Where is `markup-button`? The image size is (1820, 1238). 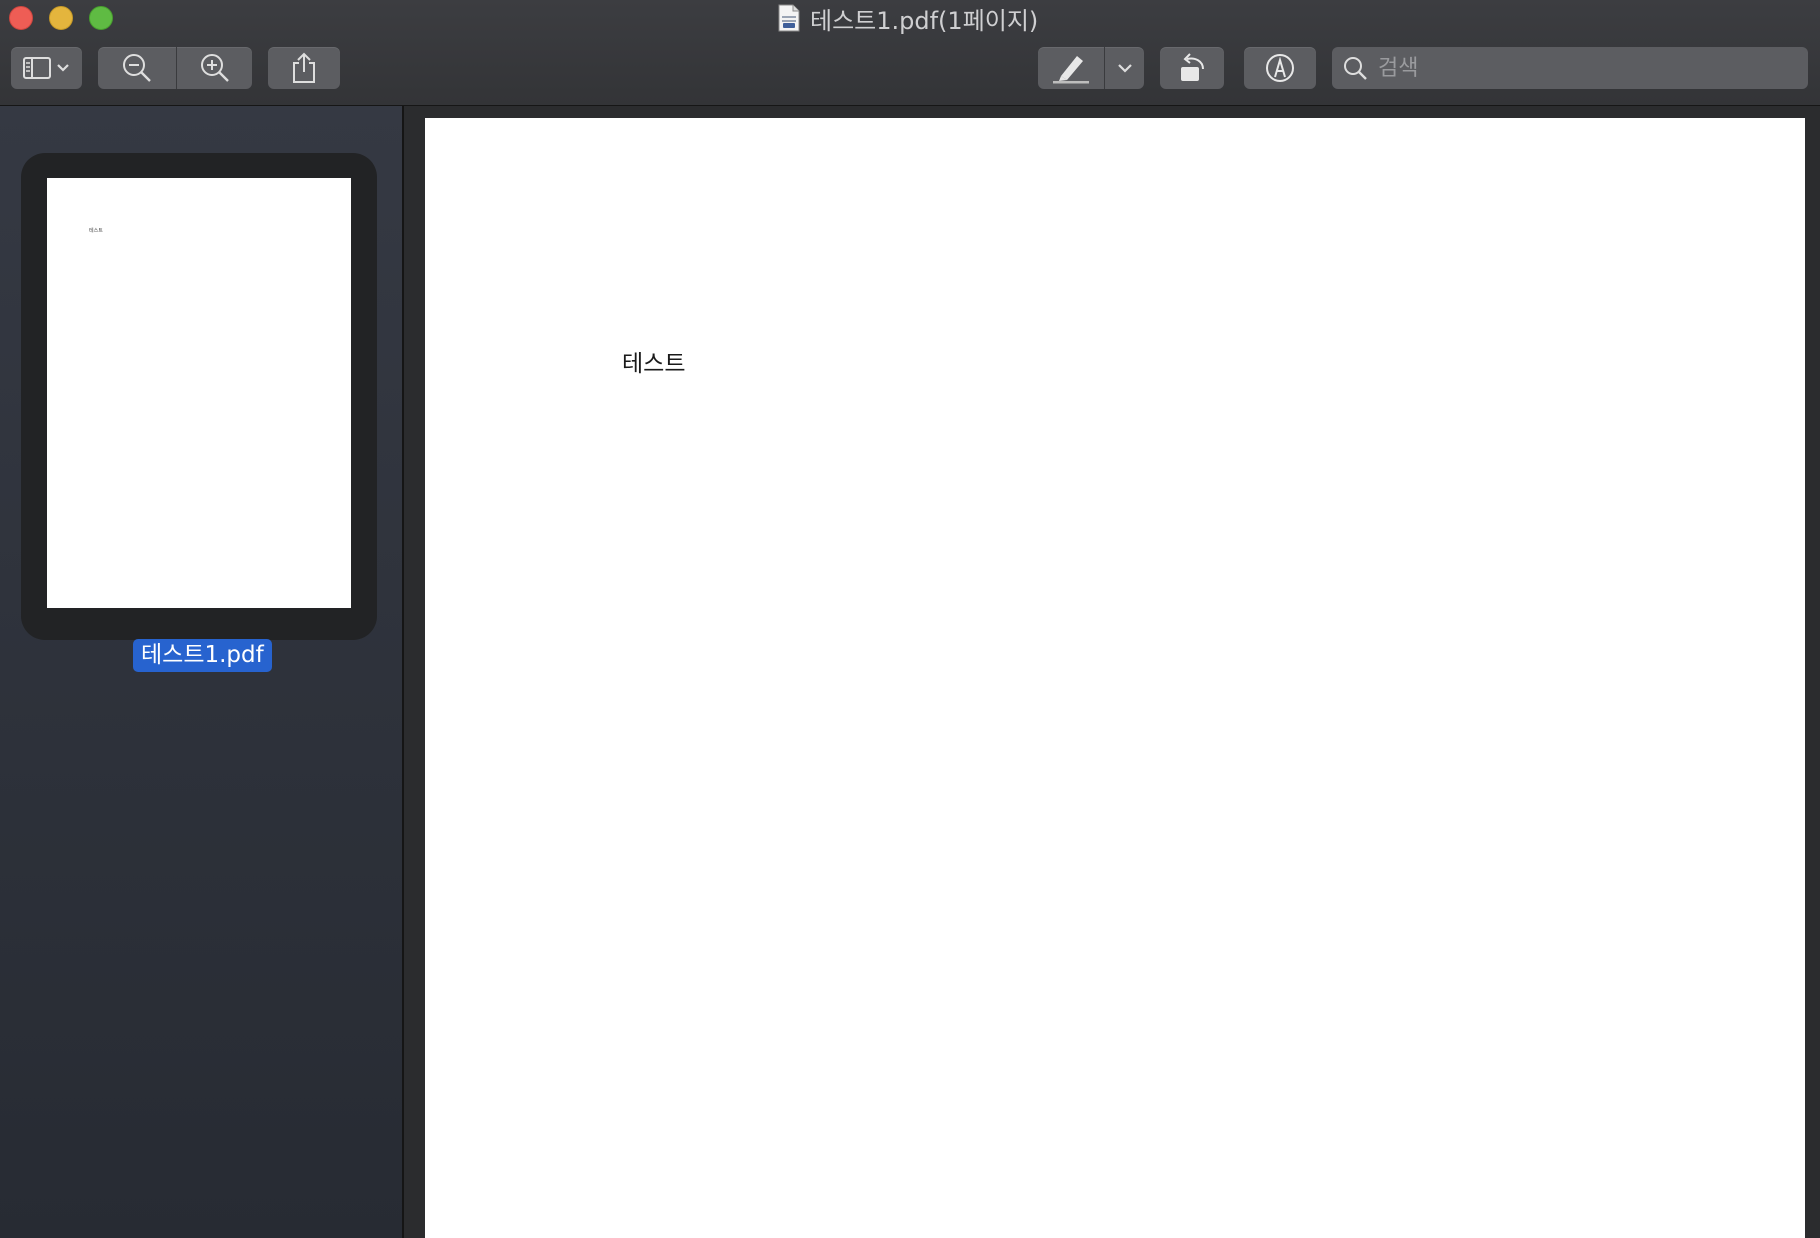 markup-button is located at coordinates (1280, 68).